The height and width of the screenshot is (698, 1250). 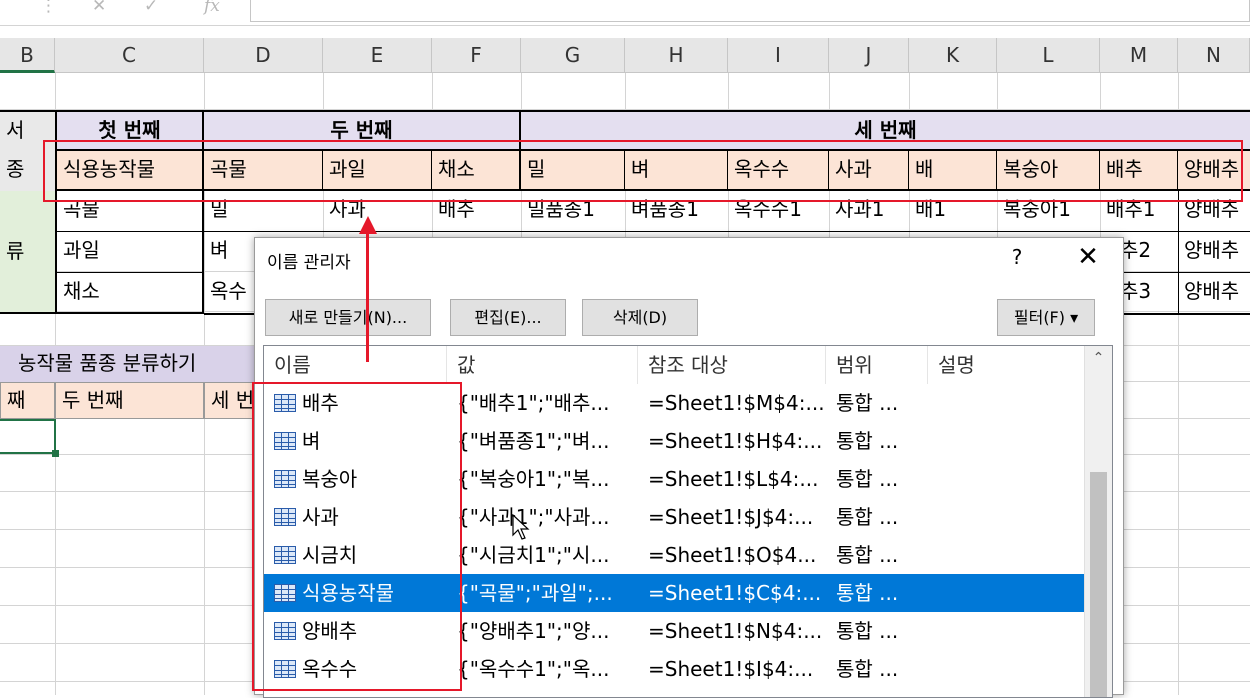 I want to click on arrow-line, so click(x=367, y=297).